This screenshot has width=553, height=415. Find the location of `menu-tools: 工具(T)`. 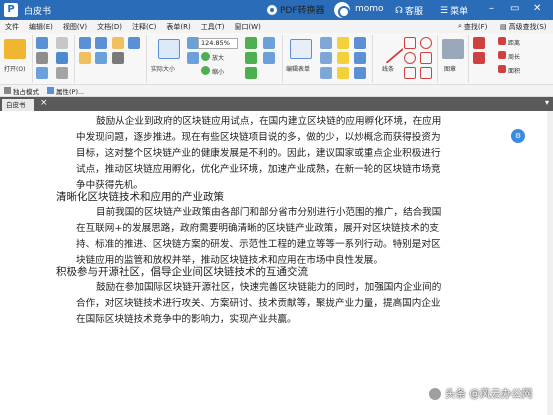

menu-tools: 工具(T) is located at coordinates (213, 27).